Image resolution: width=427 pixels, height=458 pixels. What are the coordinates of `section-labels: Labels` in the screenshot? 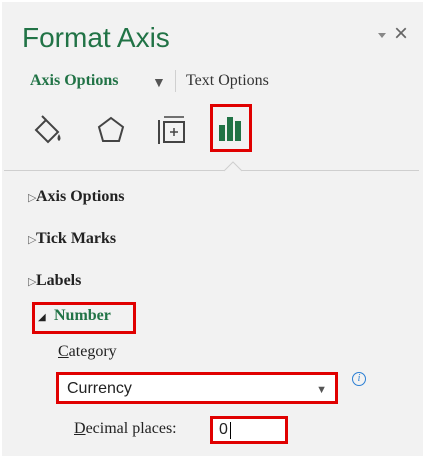 It's located at (58, 281).